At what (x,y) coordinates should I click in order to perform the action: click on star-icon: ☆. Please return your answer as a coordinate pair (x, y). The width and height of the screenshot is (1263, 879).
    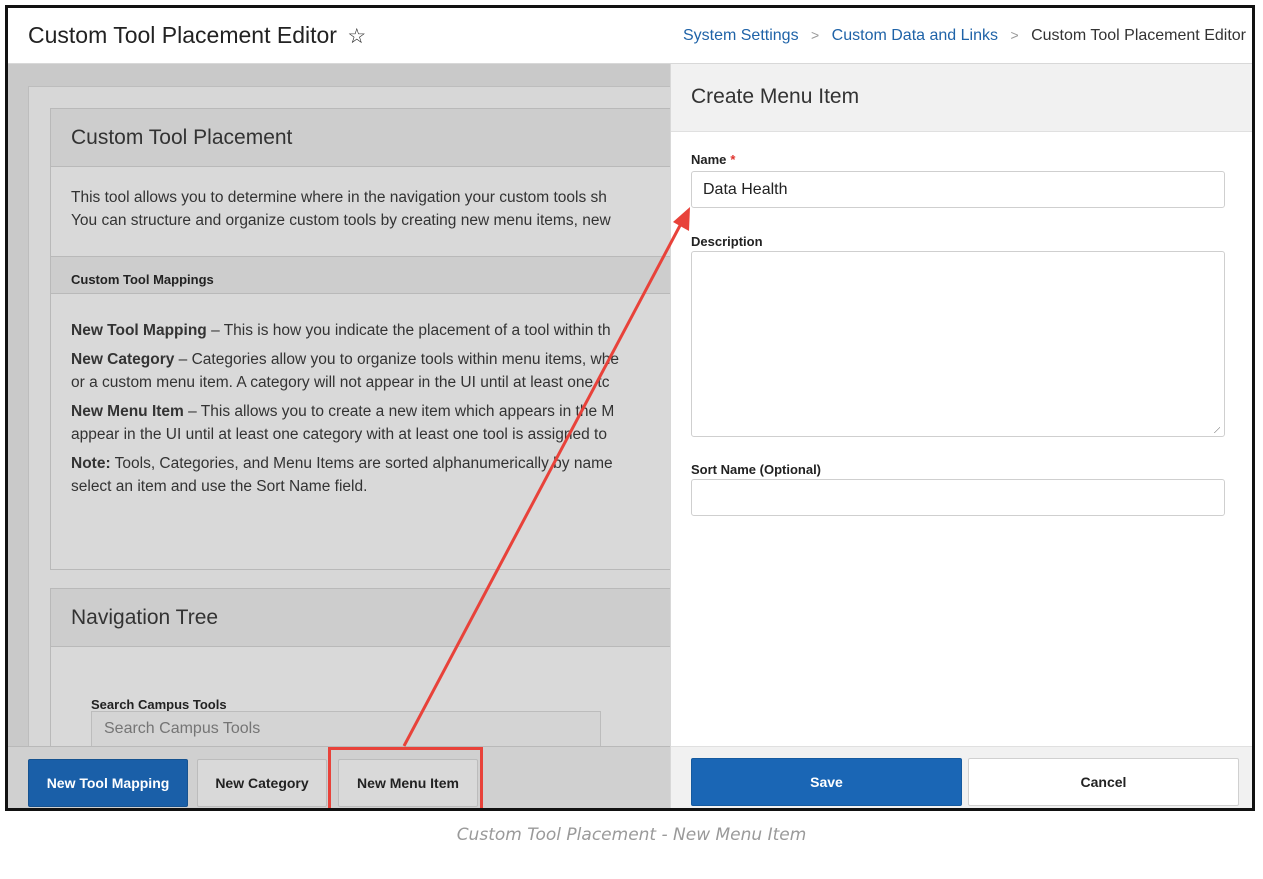
    Looking at the image, I should click on (356, 36).